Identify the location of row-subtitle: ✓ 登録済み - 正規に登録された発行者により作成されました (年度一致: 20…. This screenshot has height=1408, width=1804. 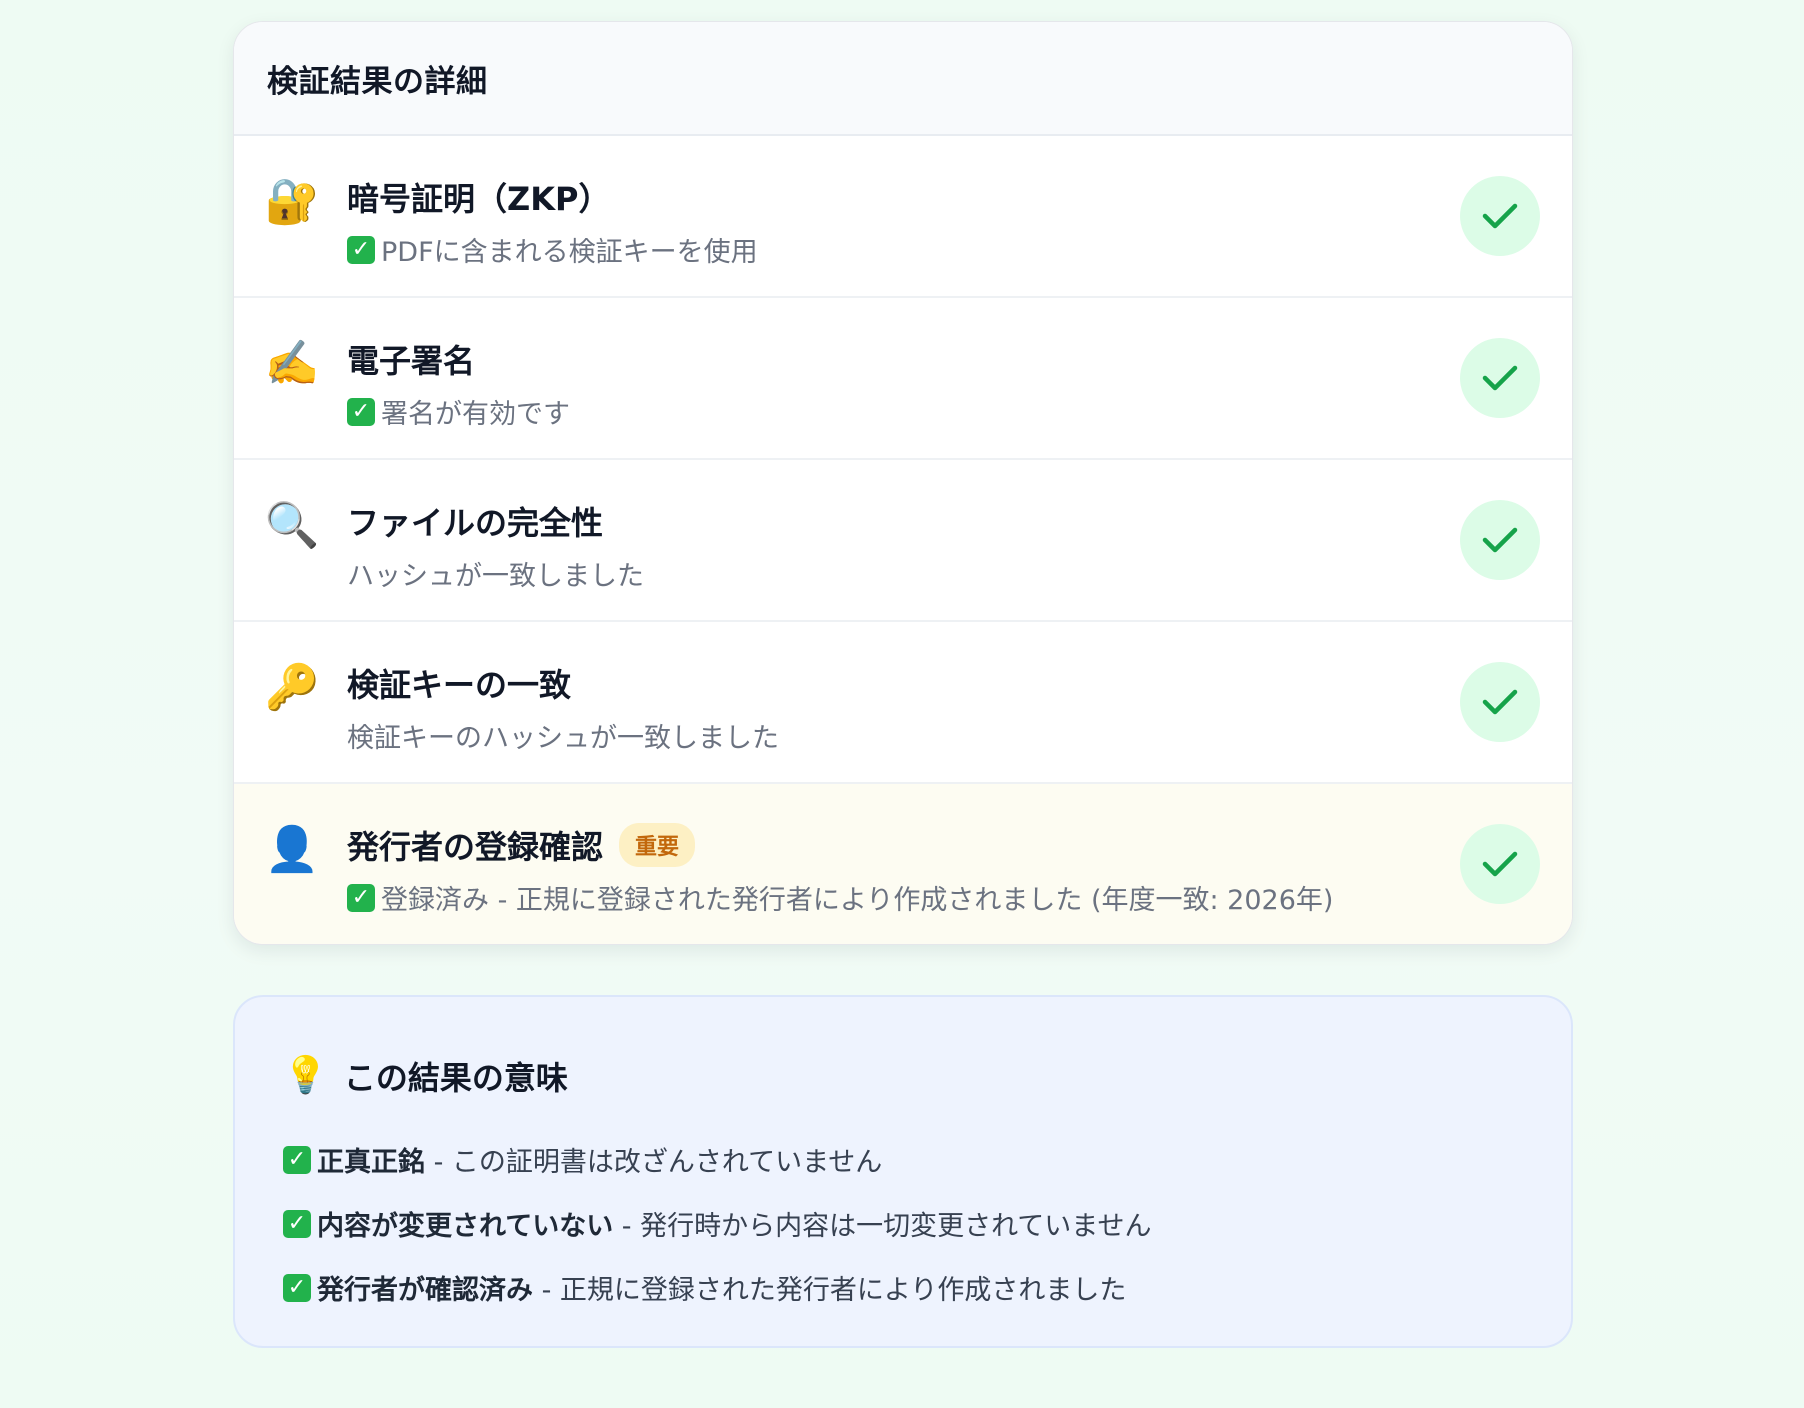
(840, 897).